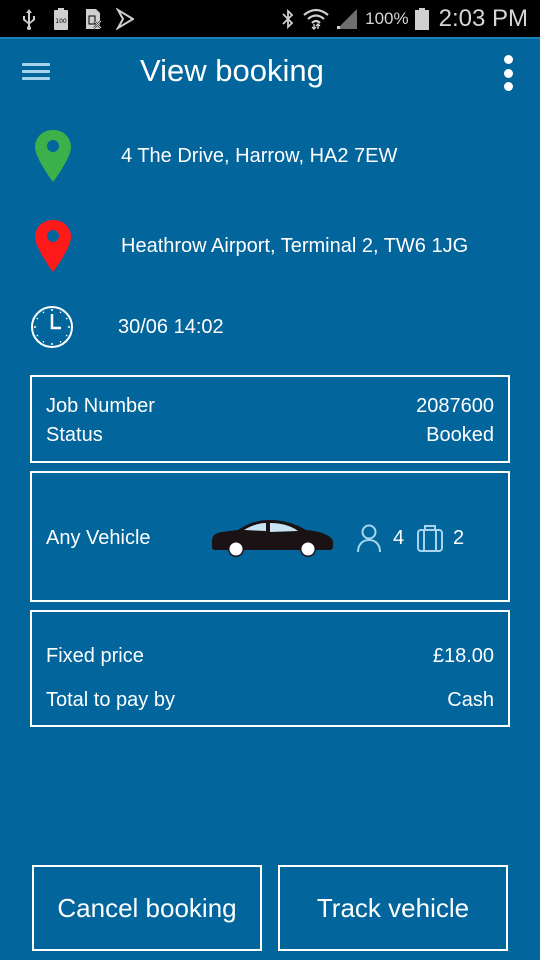 This screenshot has height=960, width=540. What do you see at coordinates (270, 419) in the screenshot?
I see `job-details-card: Job Number 2087600 Status Booked` at bounding box center [270, 419].